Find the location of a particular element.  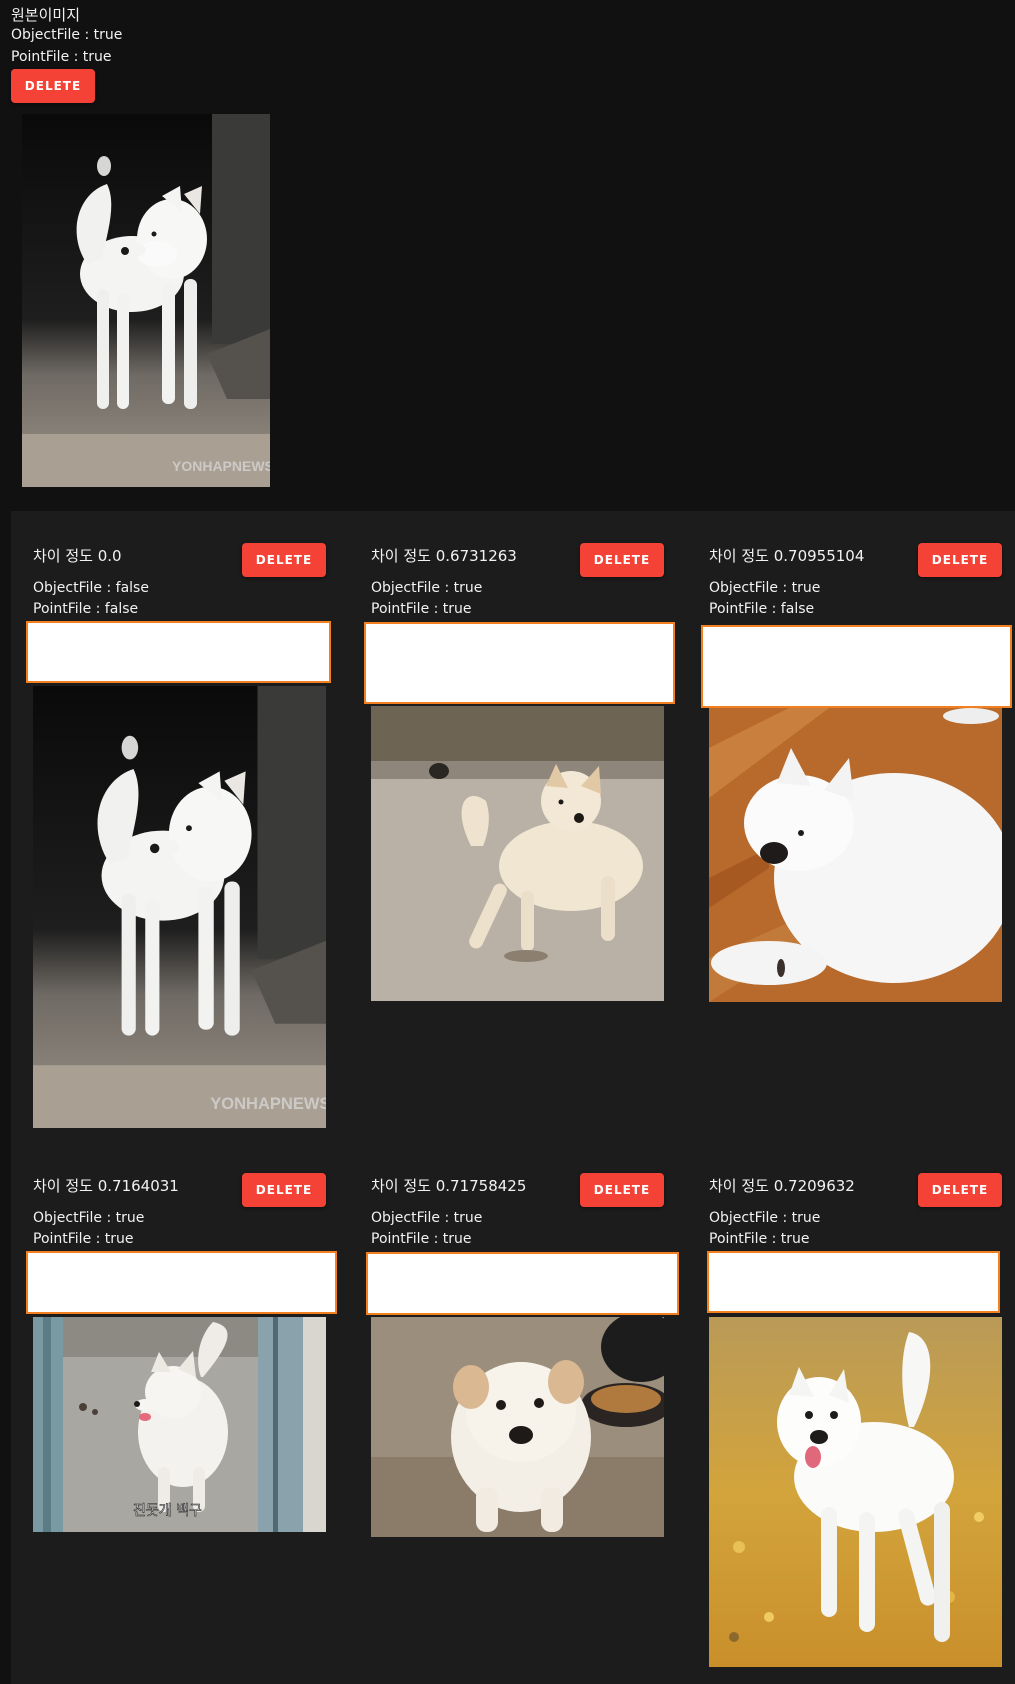

result-4-dog-photo: 진돗개 백구 is located at coordinates (179, 1424).